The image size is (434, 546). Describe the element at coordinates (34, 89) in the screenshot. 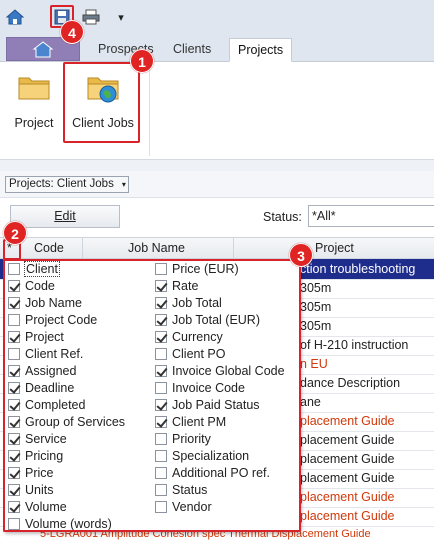

I see `folder-icon` at that location.